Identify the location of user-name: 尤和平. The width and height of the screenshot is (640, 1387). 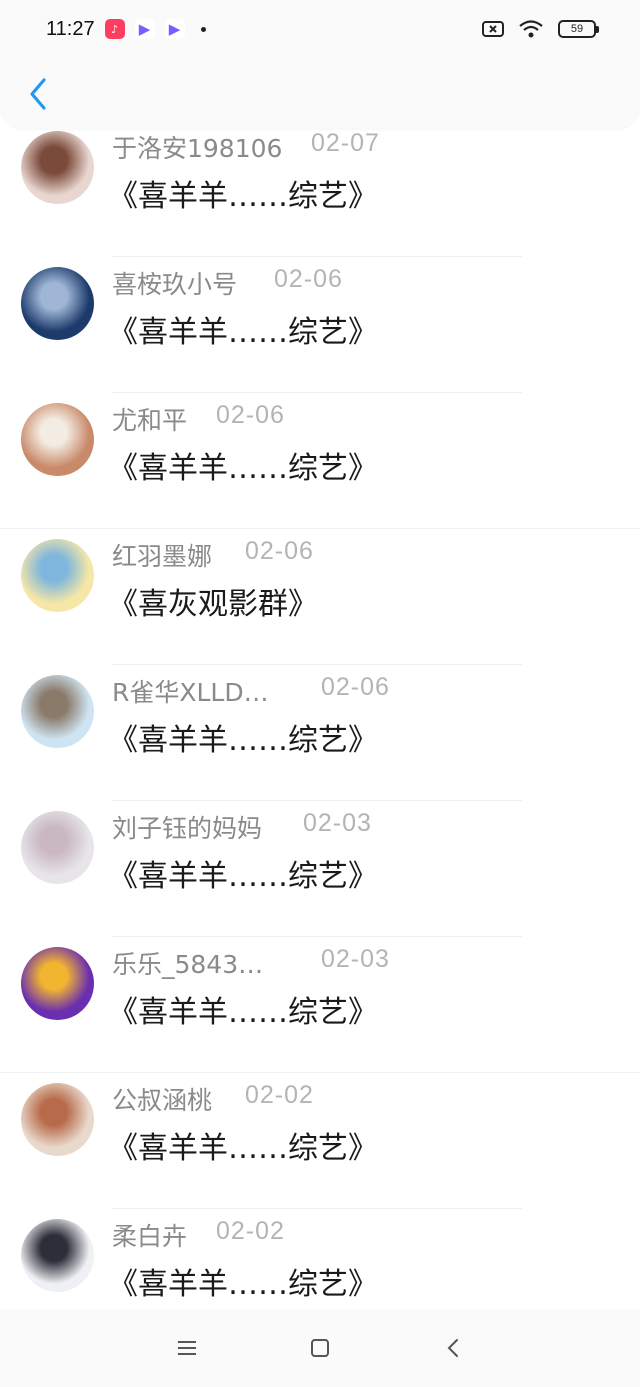
(149, 419).